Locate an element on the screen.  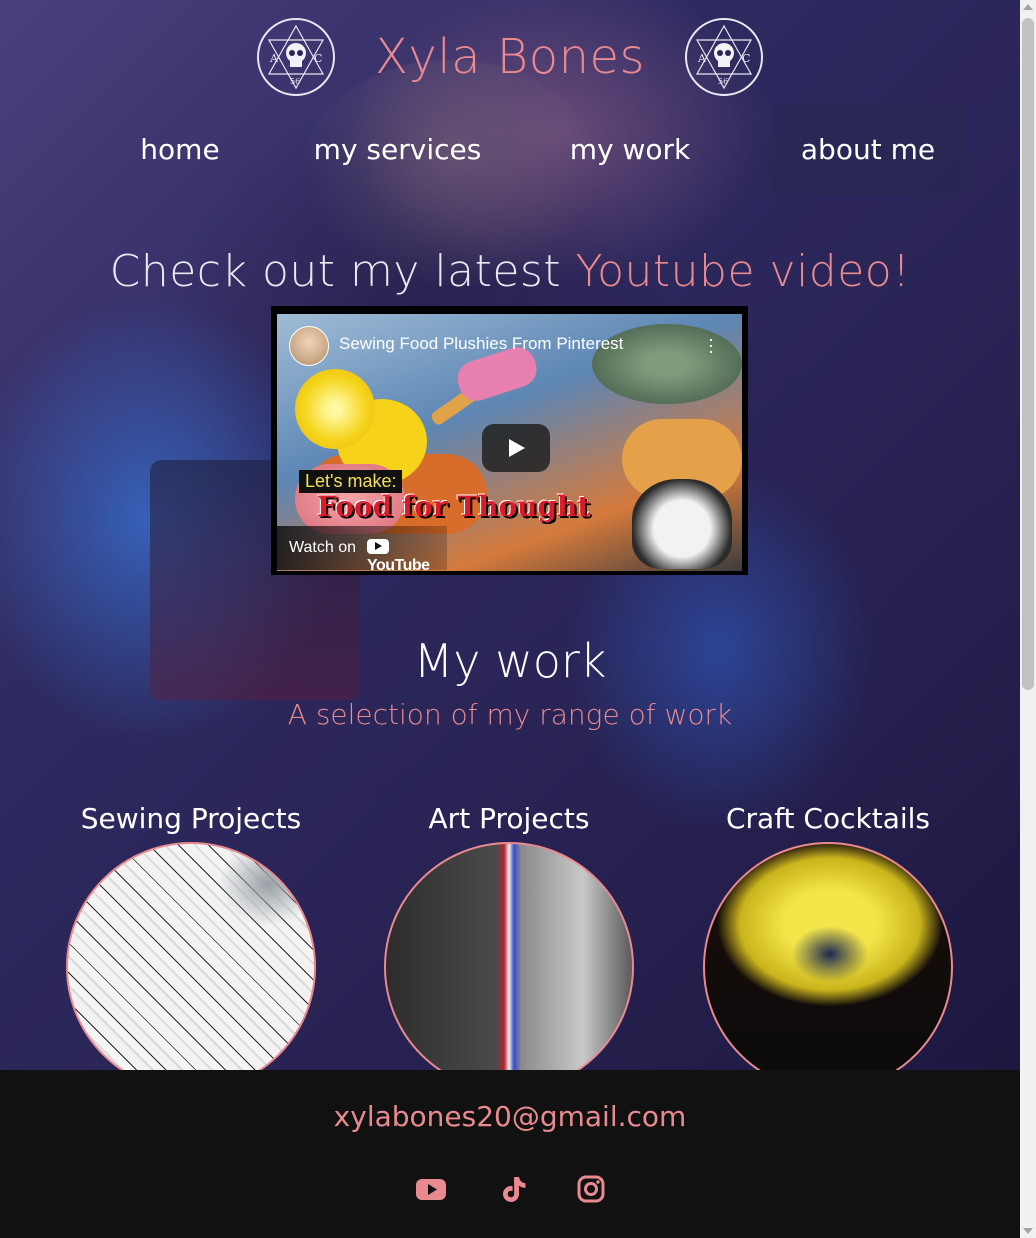
craft-cocktails-image is located at coordinates (828, 967).